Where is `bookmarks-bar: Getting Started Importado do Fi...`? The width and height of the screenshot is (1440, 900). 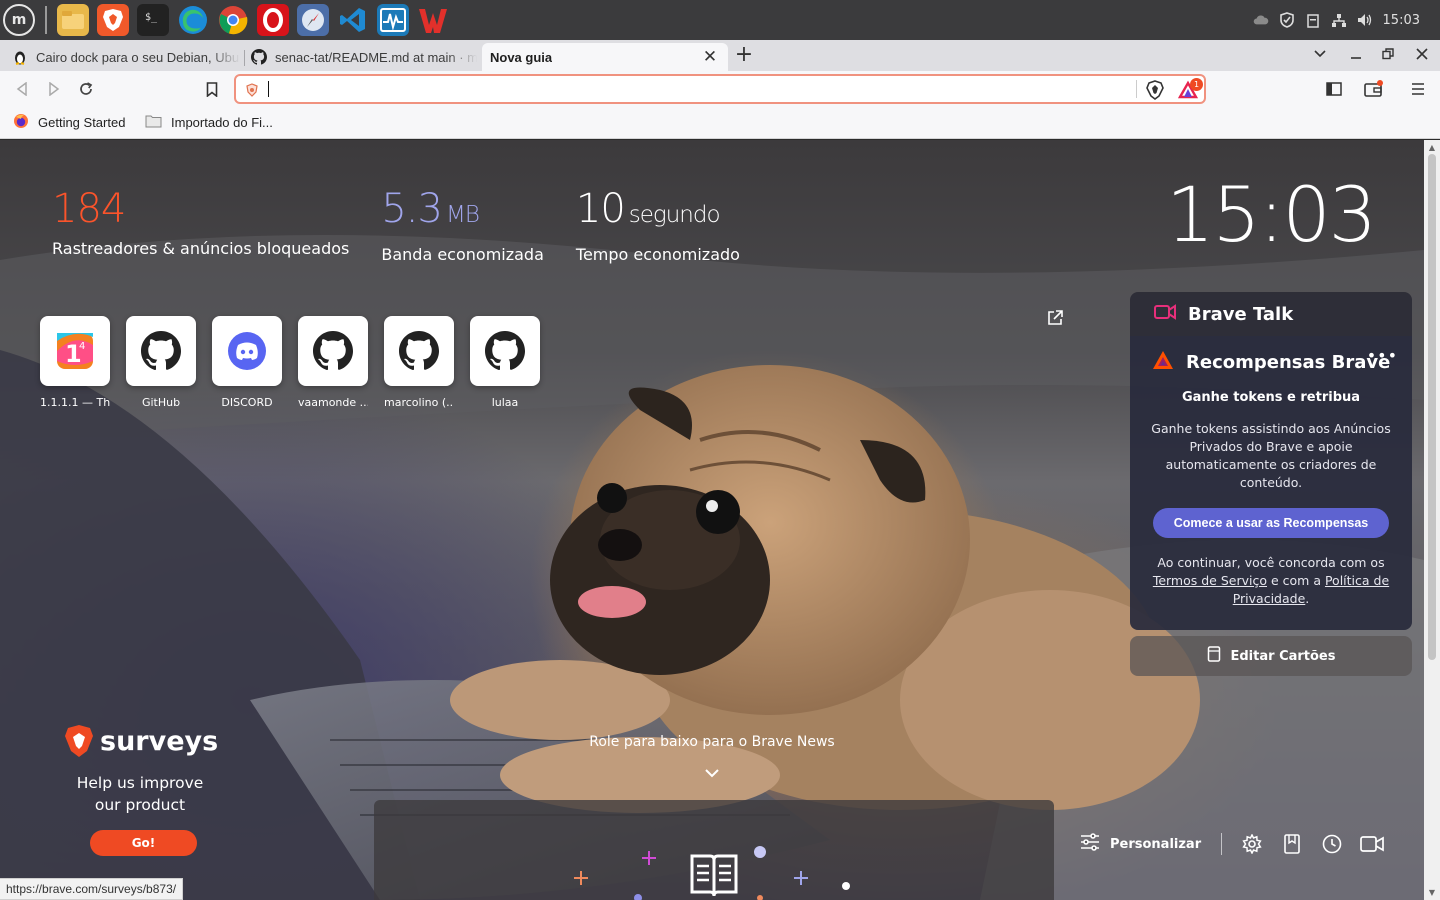 bookmarks-bar: Getting Started Importado do Fi... is located at coordinates (720, 123).